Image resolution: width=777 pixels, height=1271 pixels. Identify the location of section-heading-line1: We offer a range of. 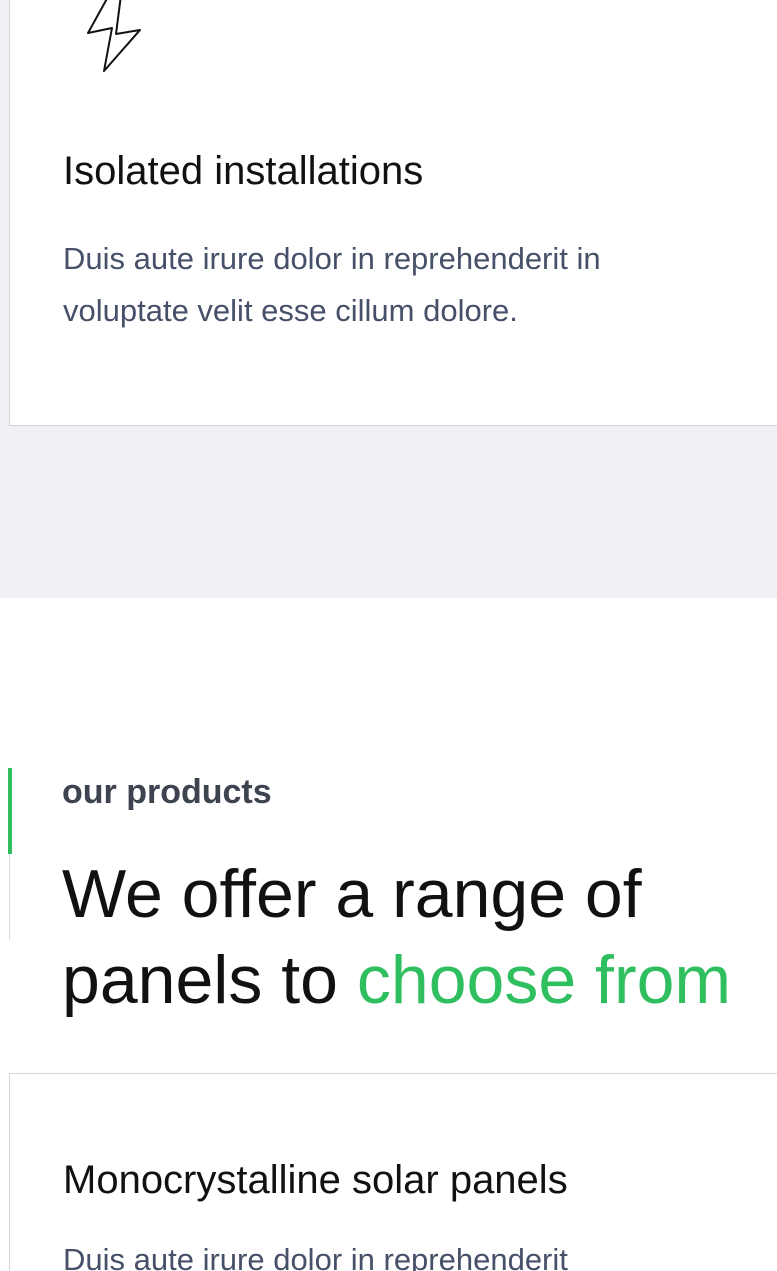
(352, 894).